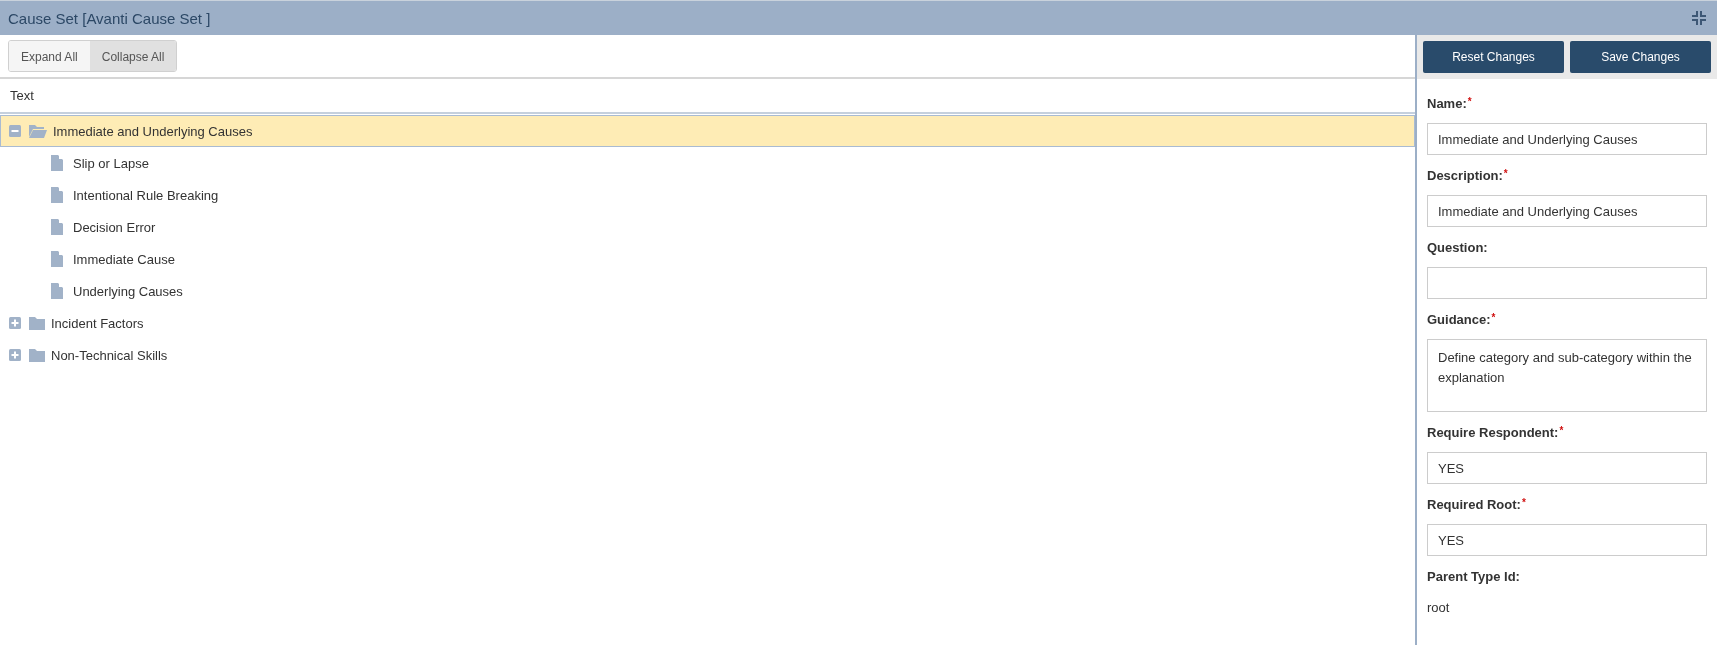 This screenshot has height=645, width=1717. What do you see at coordinates (146, 195) in the screenshot?
I see `tree-item: Intentional Rule Breaking` at bounding box center [146, 195].